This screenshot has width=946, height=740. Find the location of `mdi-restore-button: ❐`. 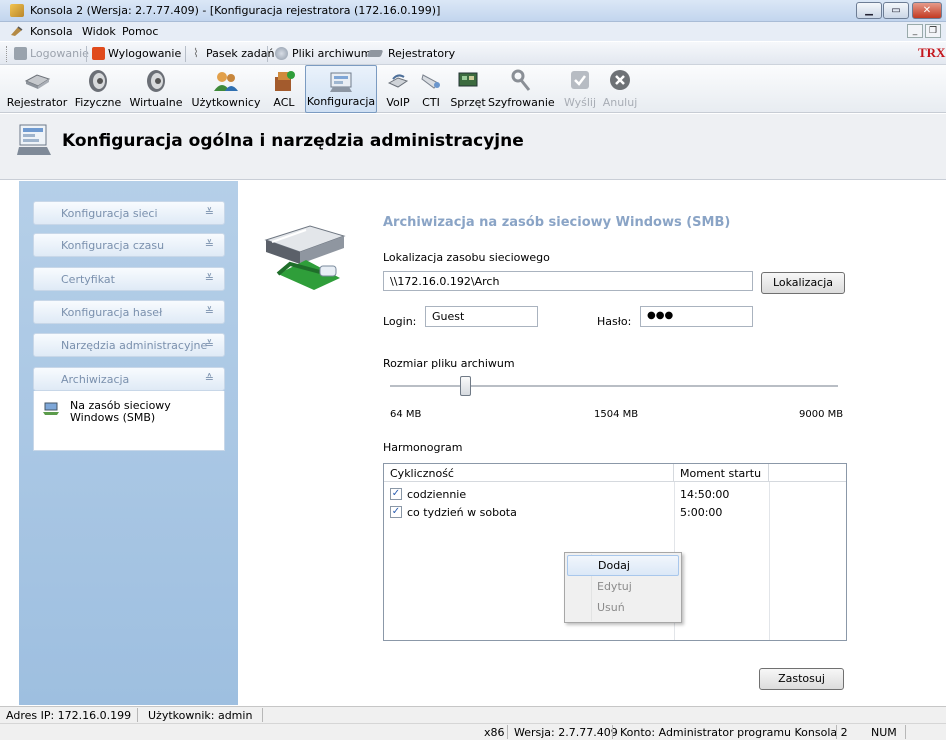

mdi-restore-button: ❐ is located at coordinates (933, 31).